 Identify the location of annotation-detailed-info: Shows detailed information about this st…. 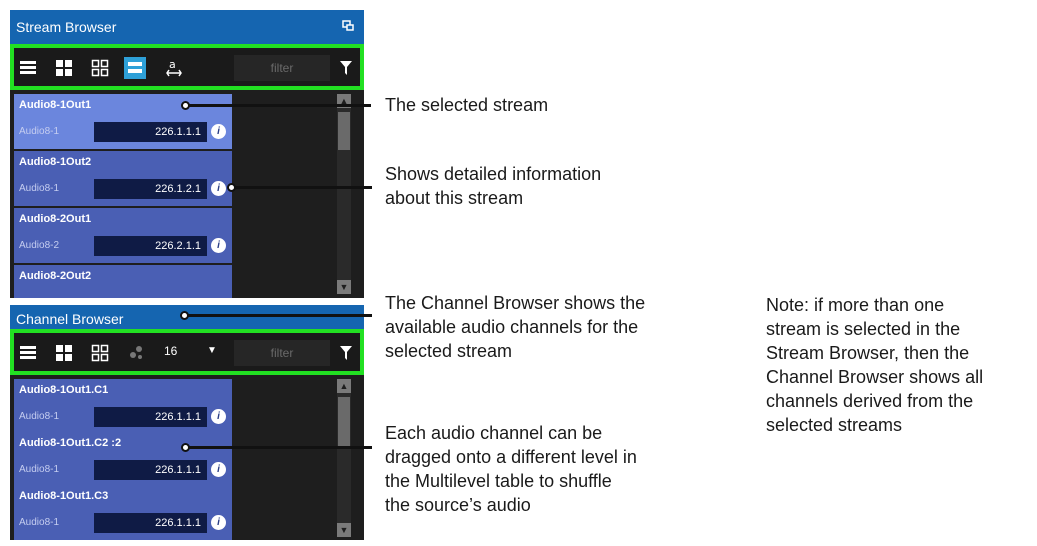
(493, 186).